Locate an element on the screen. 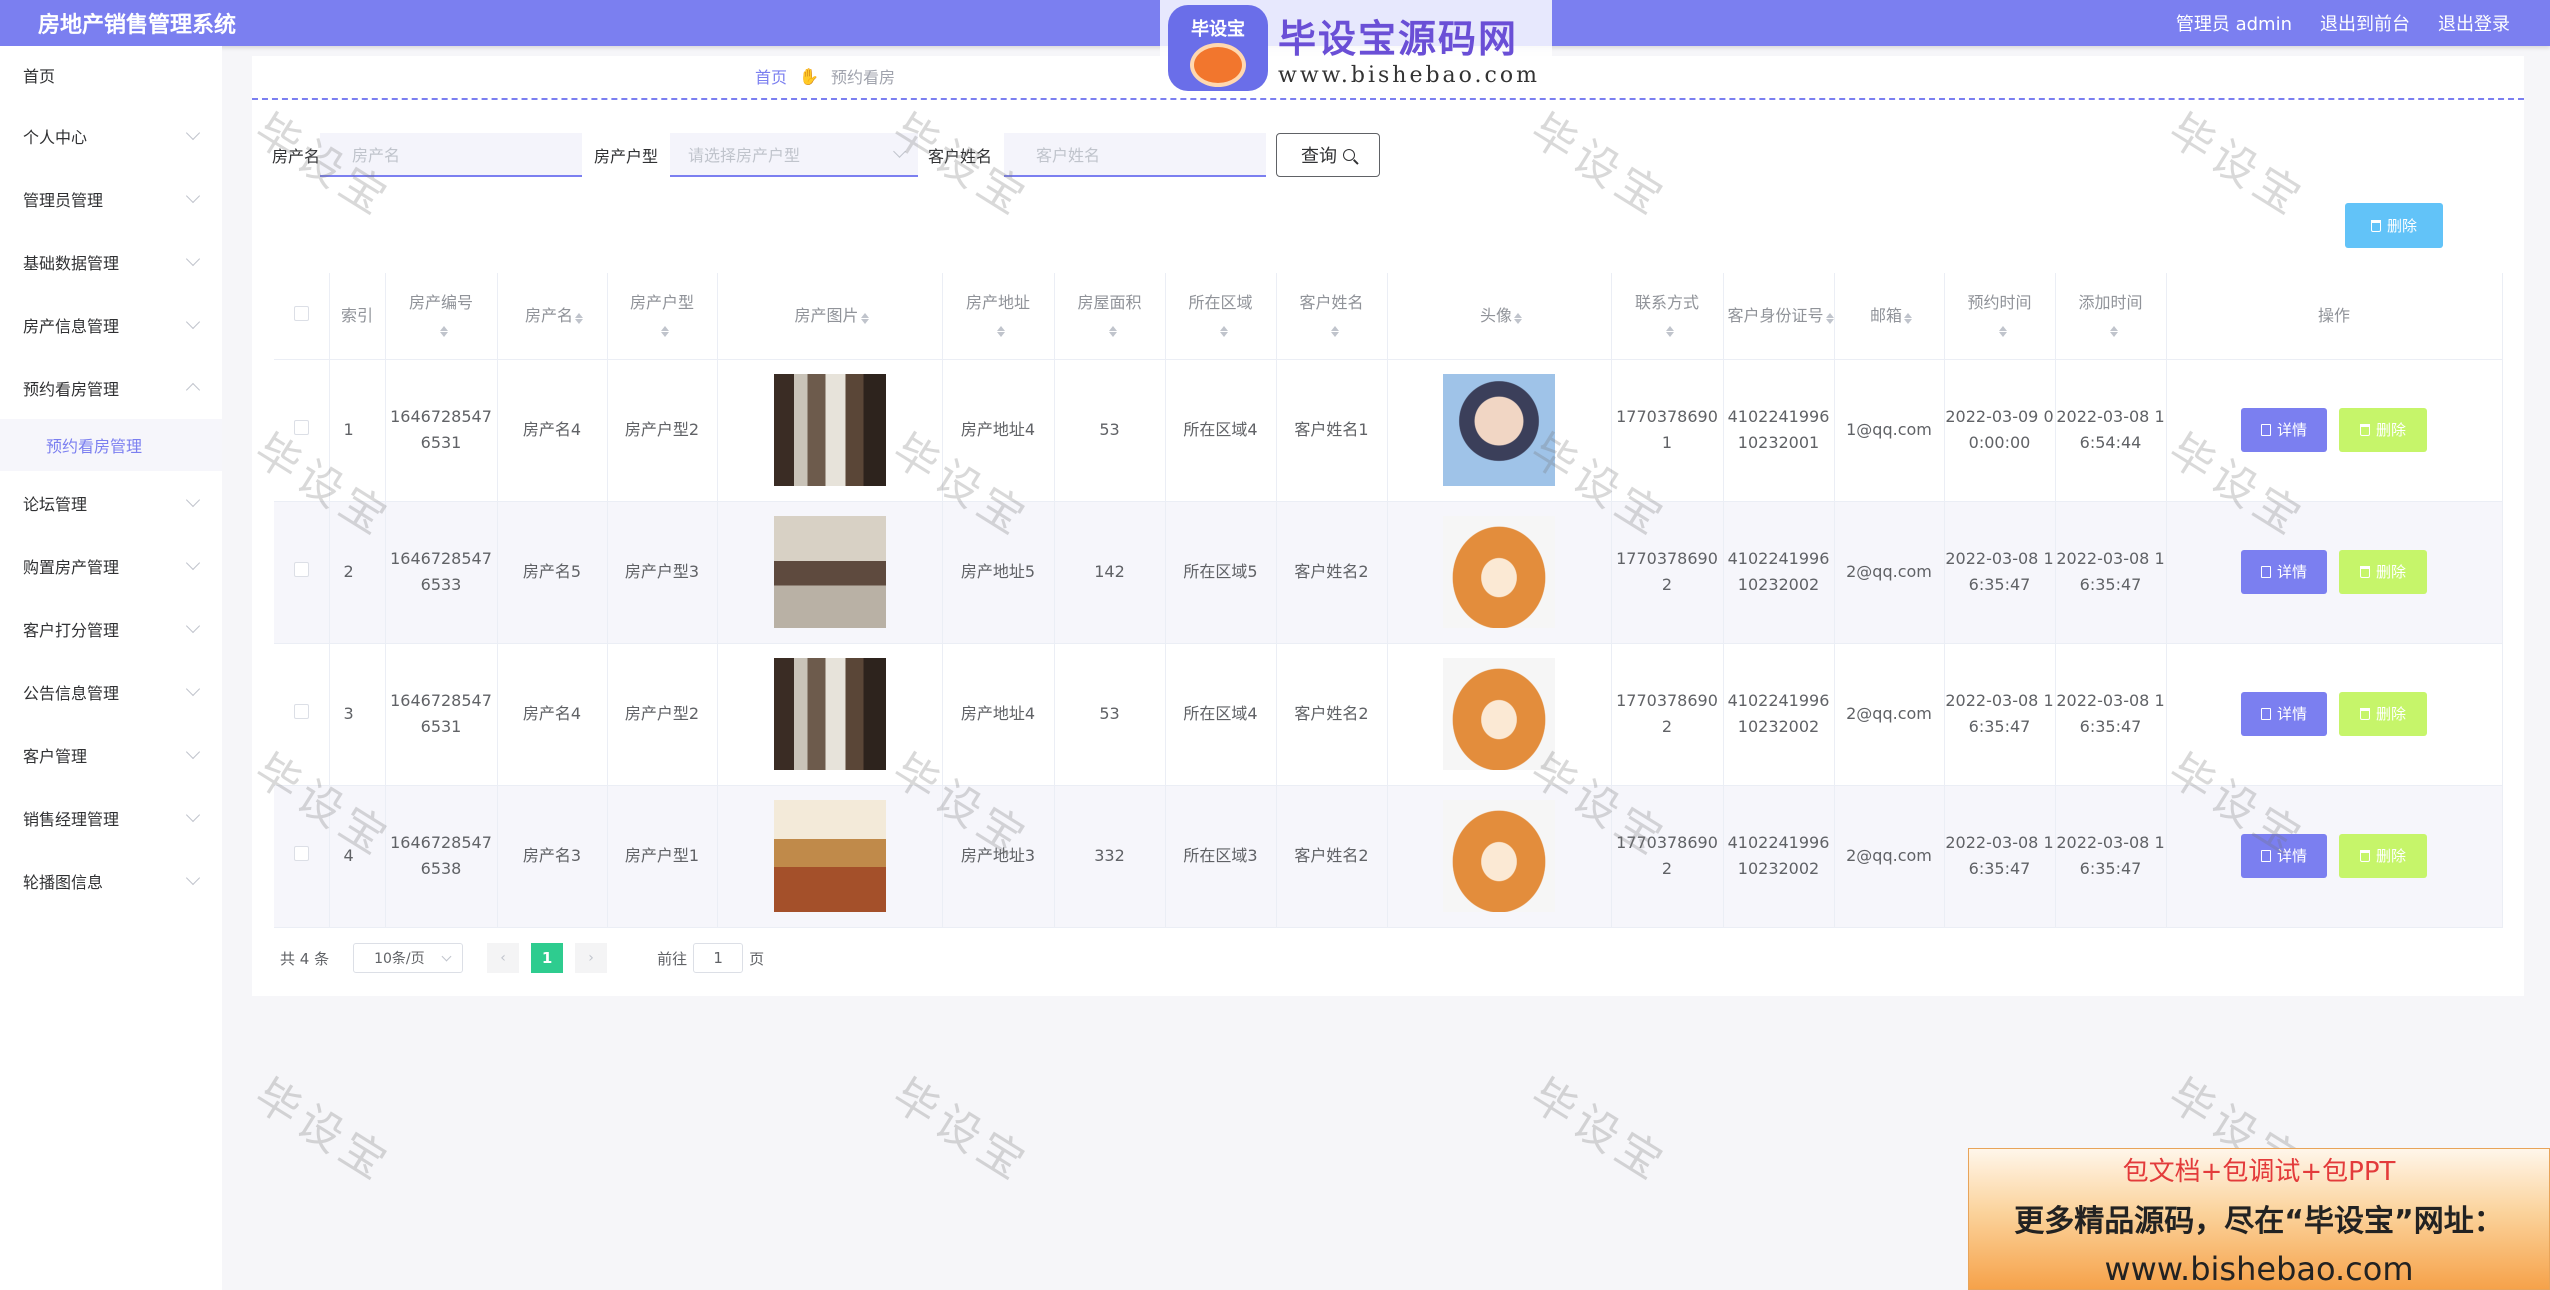 Image resolution: width=2550 pixels, height=1290 pixels. sidebar-item-property-info: 房产信息管理 is located at coordinates (111, 324).